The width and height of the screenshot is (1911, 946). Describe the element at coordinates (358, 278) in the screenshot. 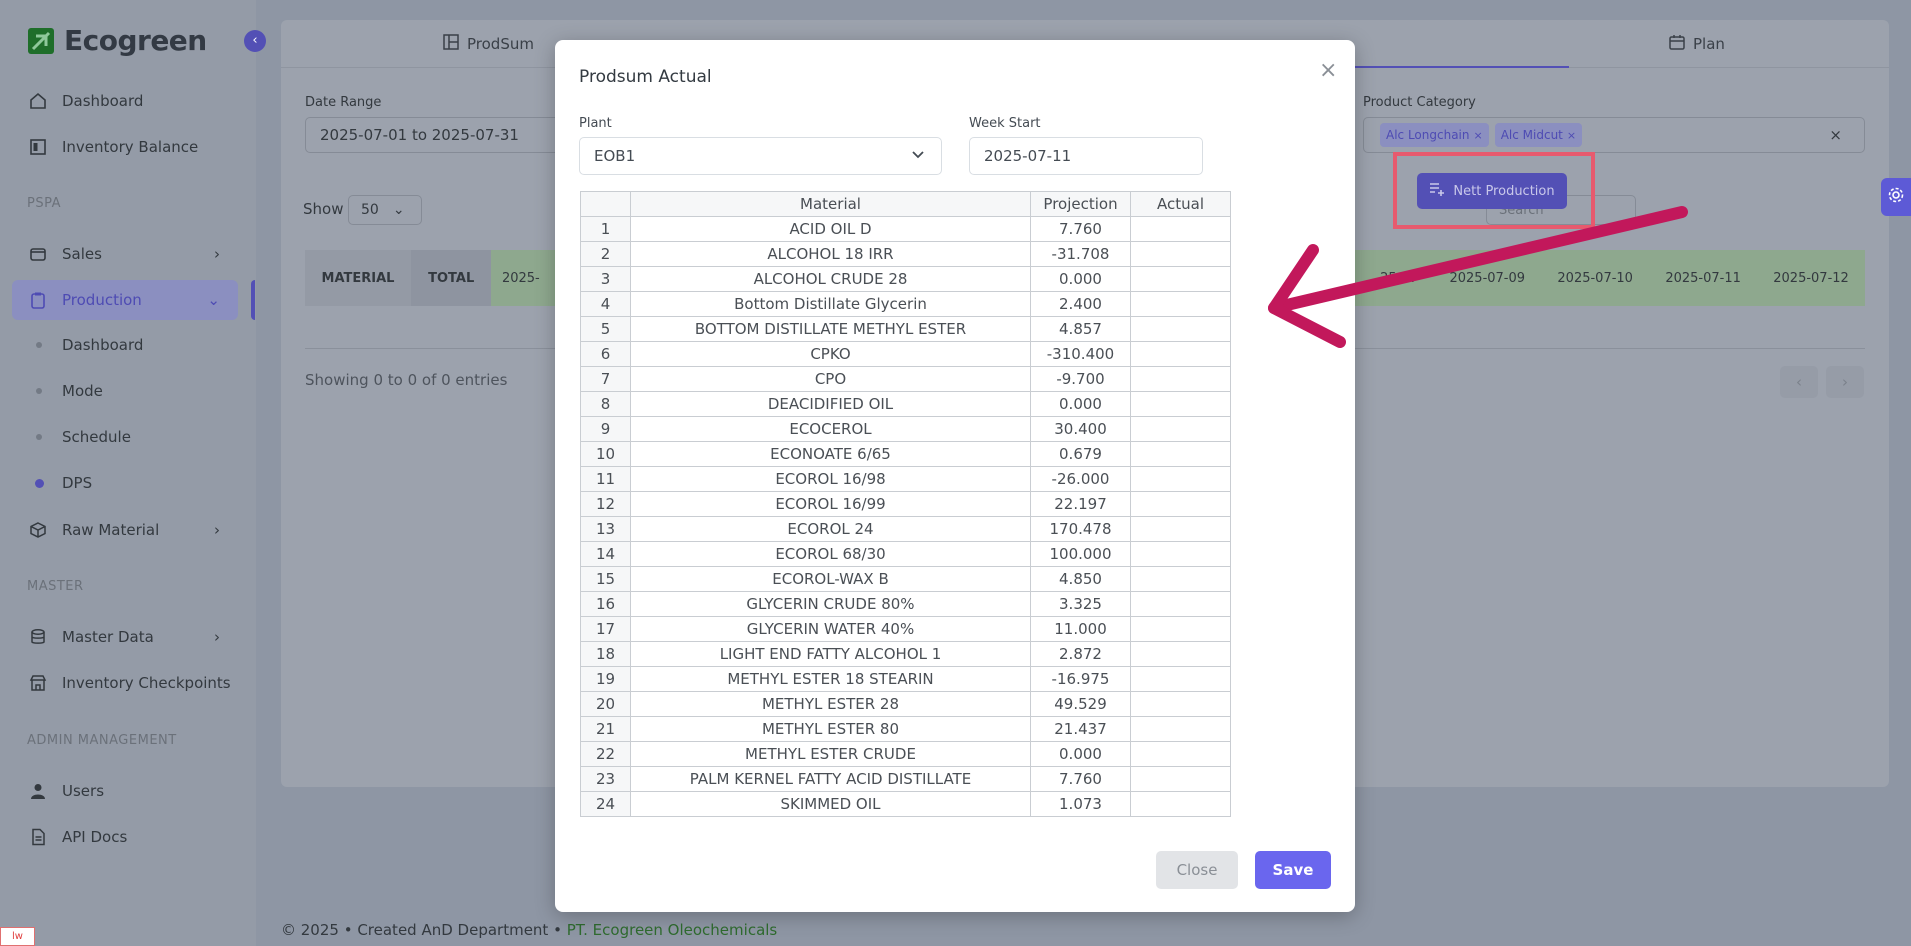

I see `column-header: MATERIAL` at that location.